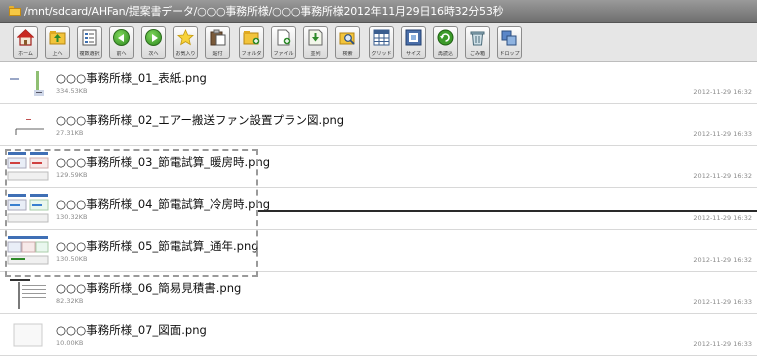 The height and width of the screenshot is (359, 757). I want to click on file-name: ○○○事務所様_04_節電試算_冷房時.png, so click(163, 204).